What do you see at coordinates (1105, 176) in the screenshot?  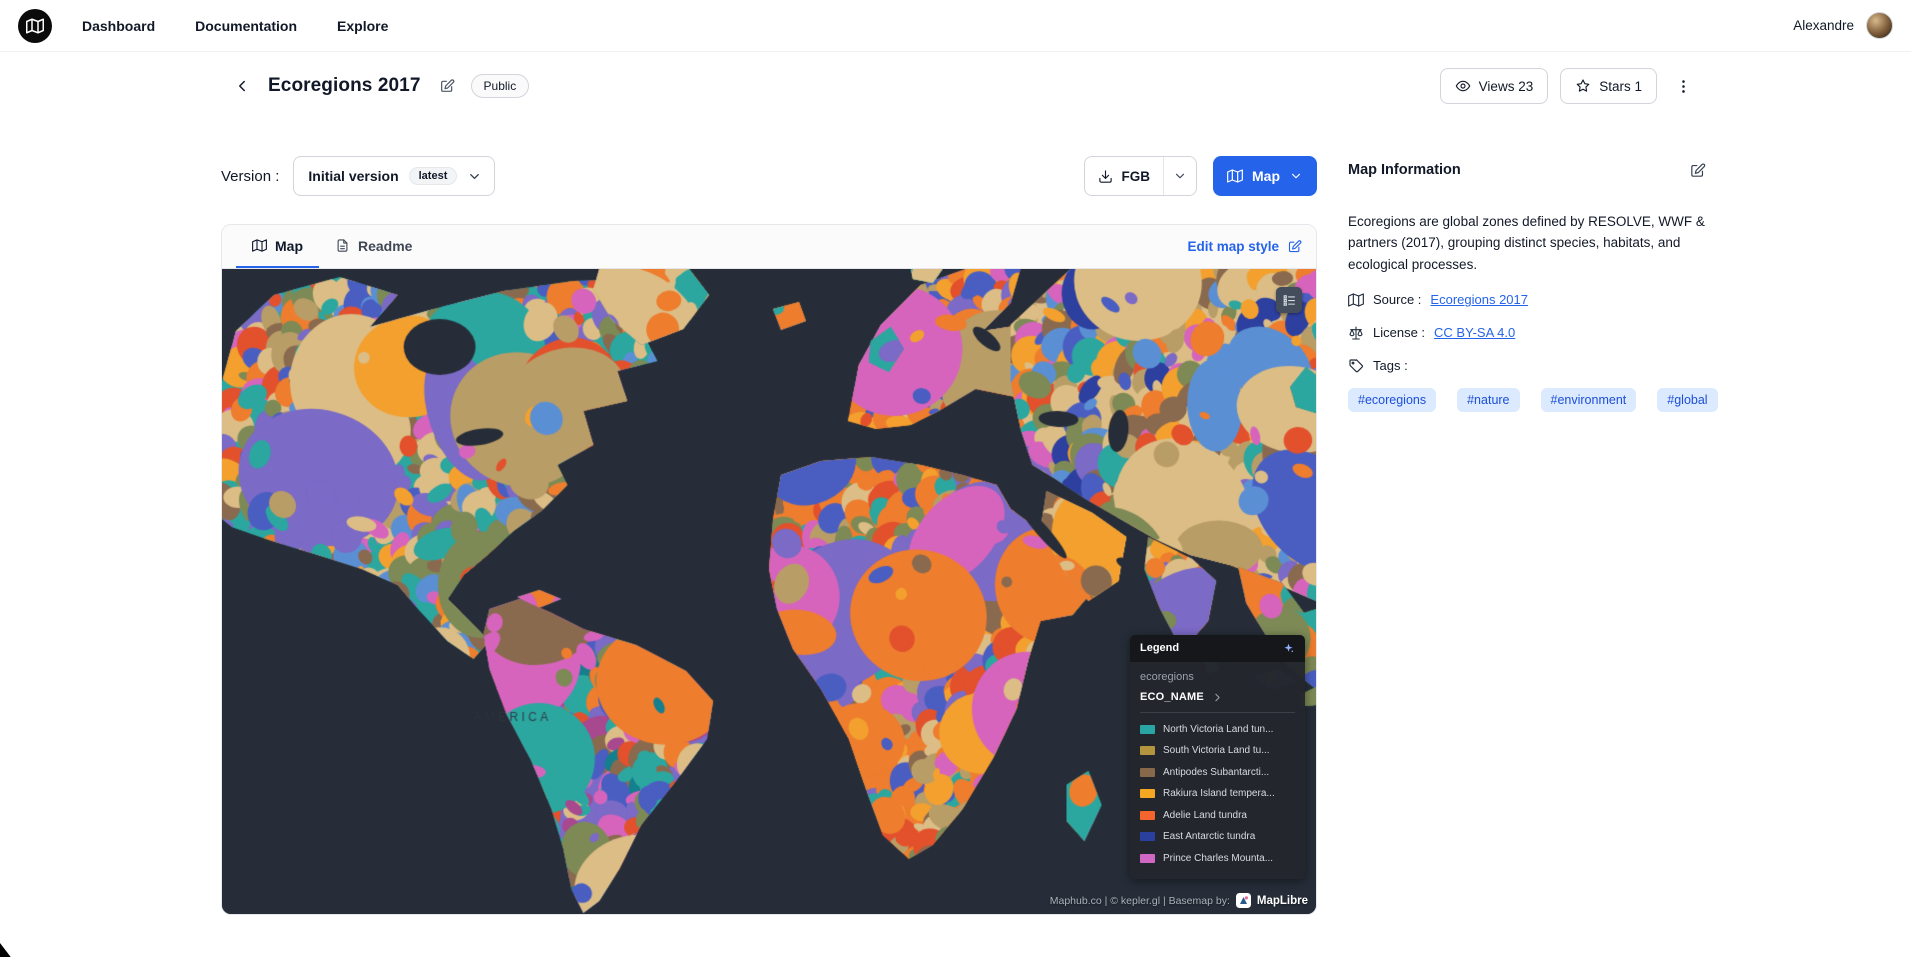 I see `download-icon` at bounding box center [1105, 176].